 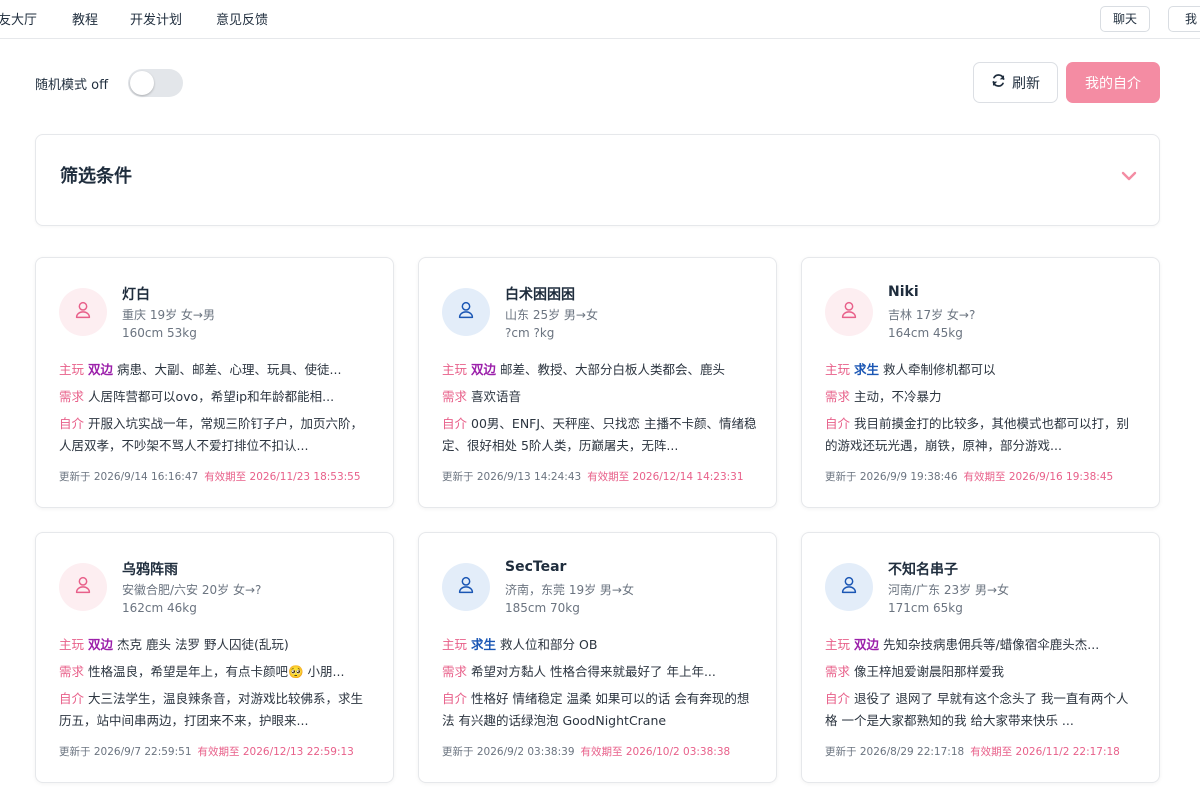 What do you see at coordinates (203, 644) in the screenshot?
I see `play-text: 杰克 鹿头 法罗 野人囚徒(乱玩)` at bounding box center [203, 644].